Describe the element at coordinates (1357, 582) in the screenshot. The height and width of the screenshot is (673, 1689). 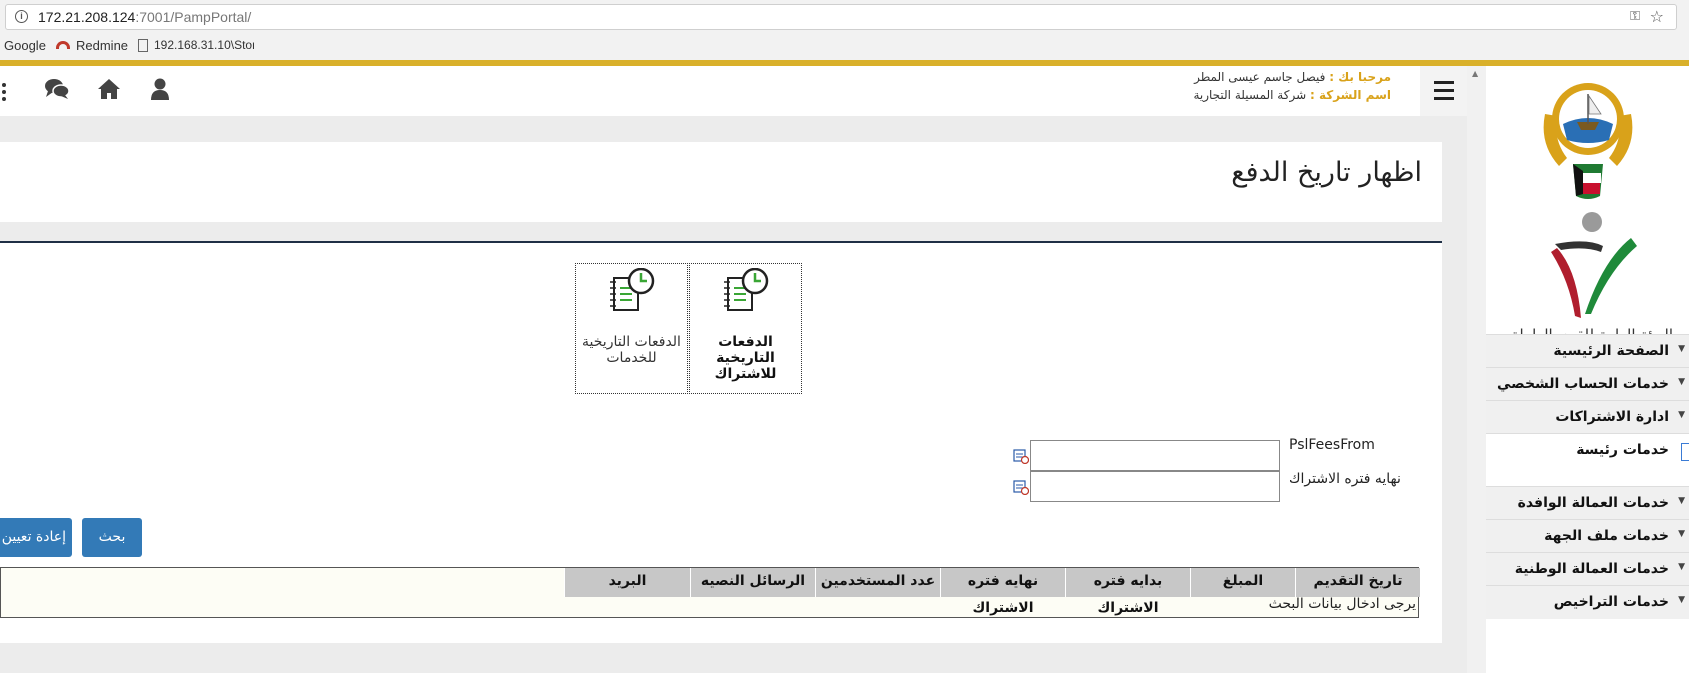
I see `column-header: تاريخ التقديم` at that location.